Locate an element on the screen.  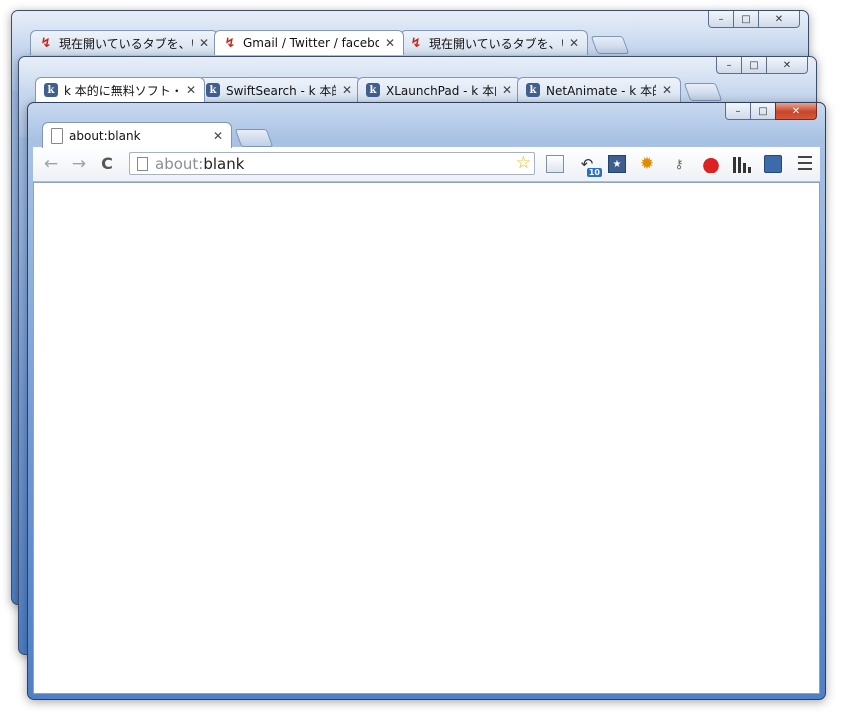
screen-extension-icon is located at coordinates (773, 164).